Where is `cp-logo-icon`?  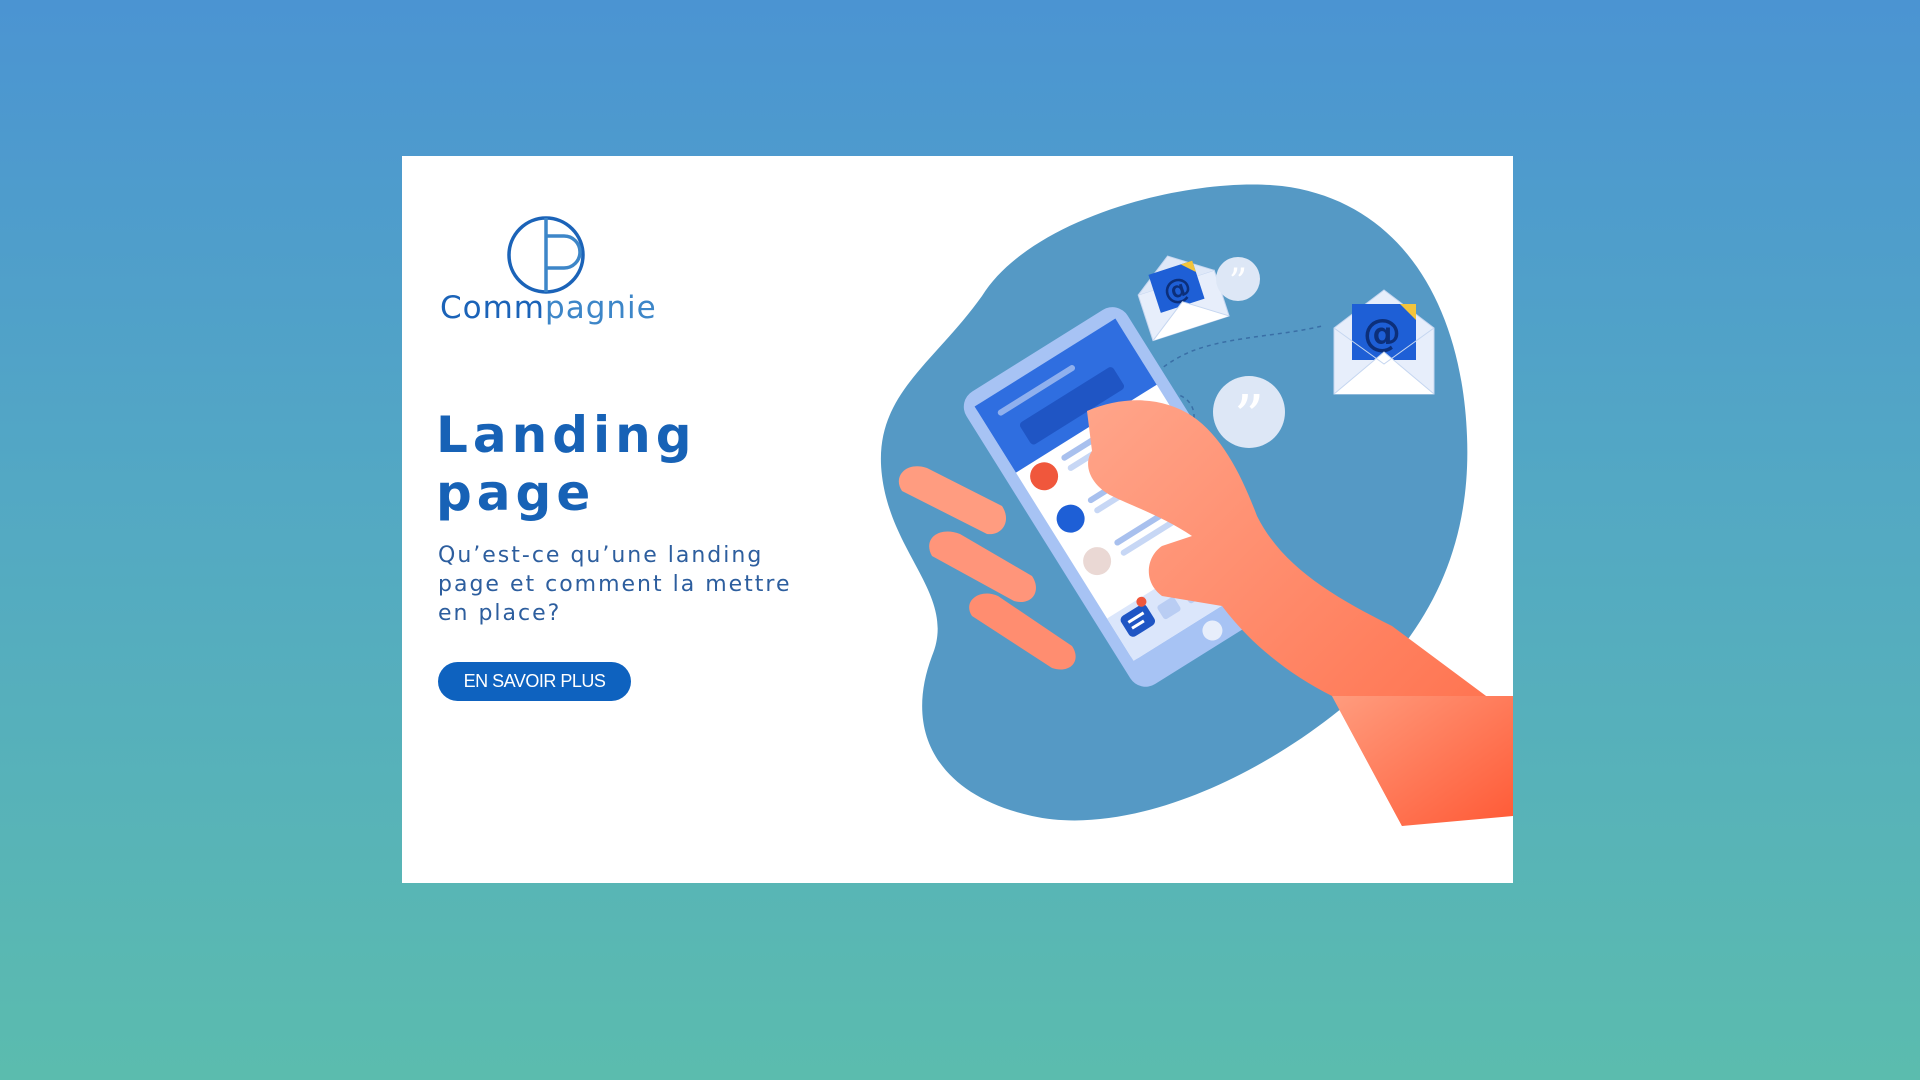 cp-logo-icon is located at coordinates (546, 255).